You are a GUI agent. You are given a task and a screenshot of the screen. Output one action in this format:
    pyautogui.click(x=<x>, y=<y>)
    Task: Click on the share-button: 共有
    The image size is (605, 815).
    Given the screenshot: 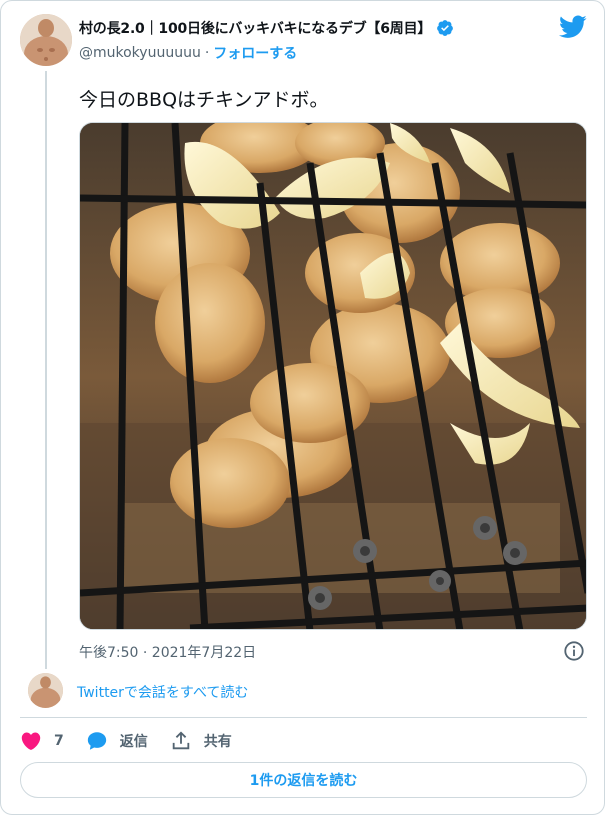 What is the action you would take?
    pyautogui.click(x=201, y=741)
    